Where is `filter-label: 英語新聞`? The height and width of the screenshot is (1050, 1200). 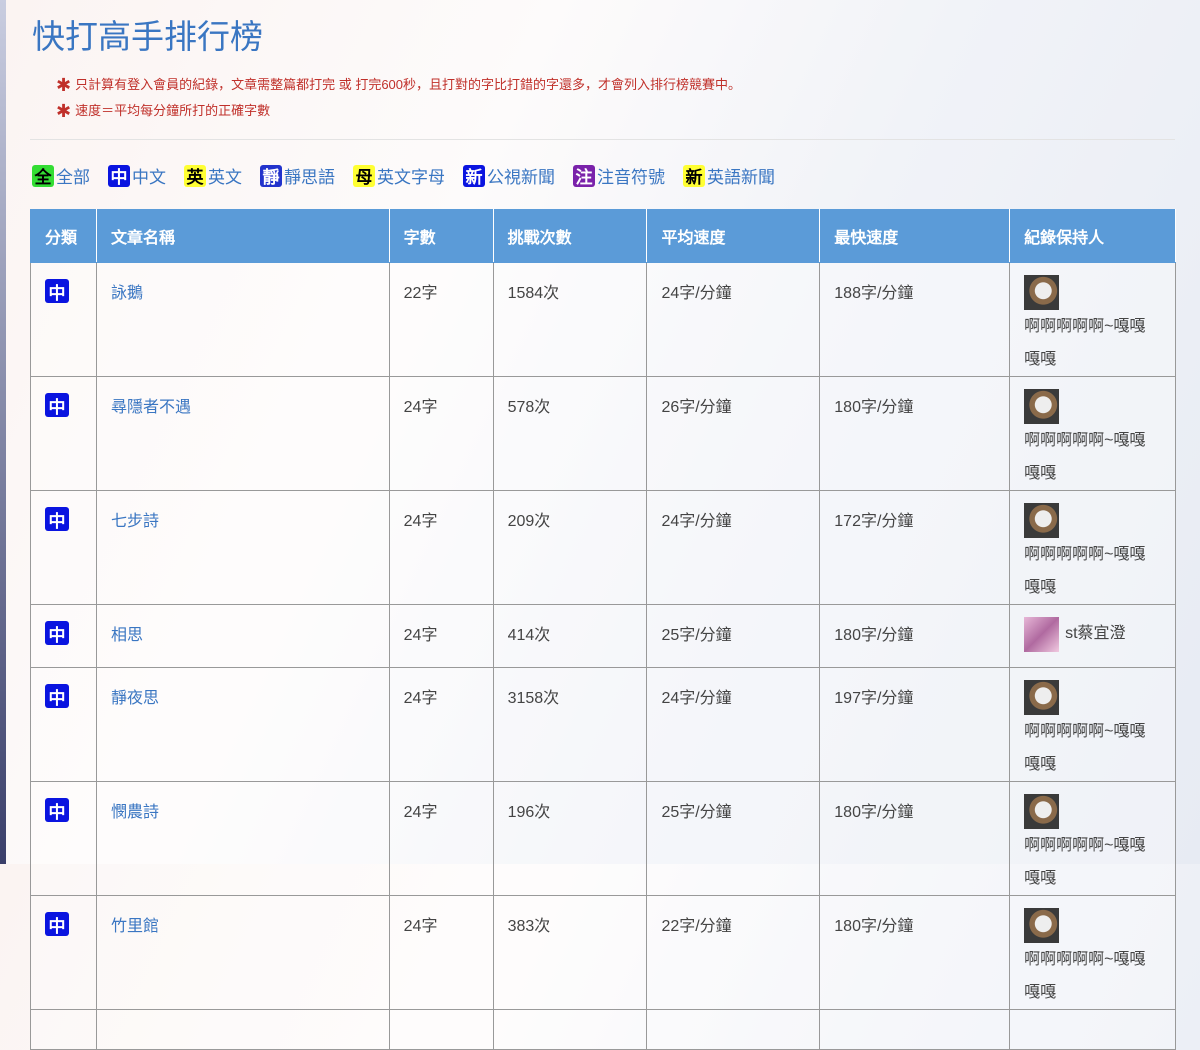 filter-label: 英語新聞 is located at coordinates (741, 177).